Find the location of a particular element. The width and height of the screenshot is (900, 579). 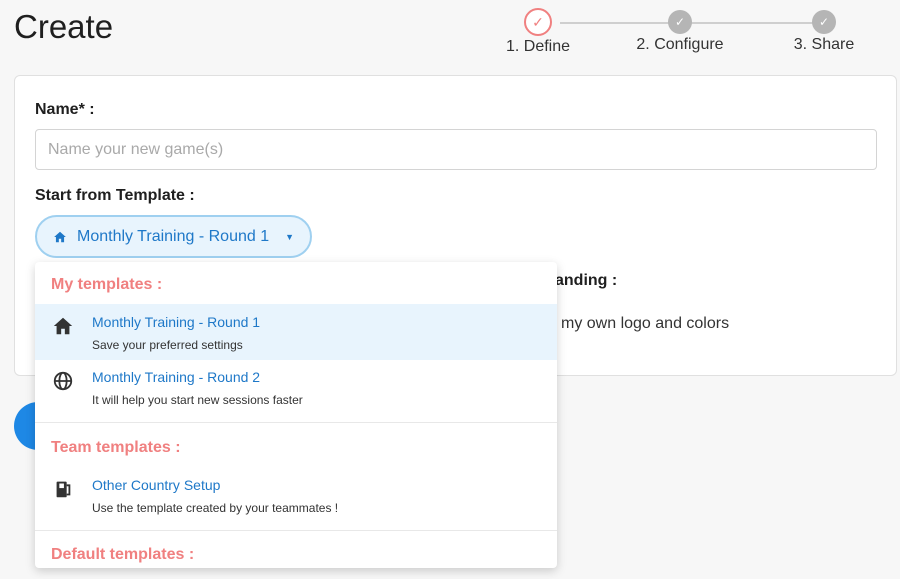

step-define: ✓ 1. Define is located at coordinates (538, 32).